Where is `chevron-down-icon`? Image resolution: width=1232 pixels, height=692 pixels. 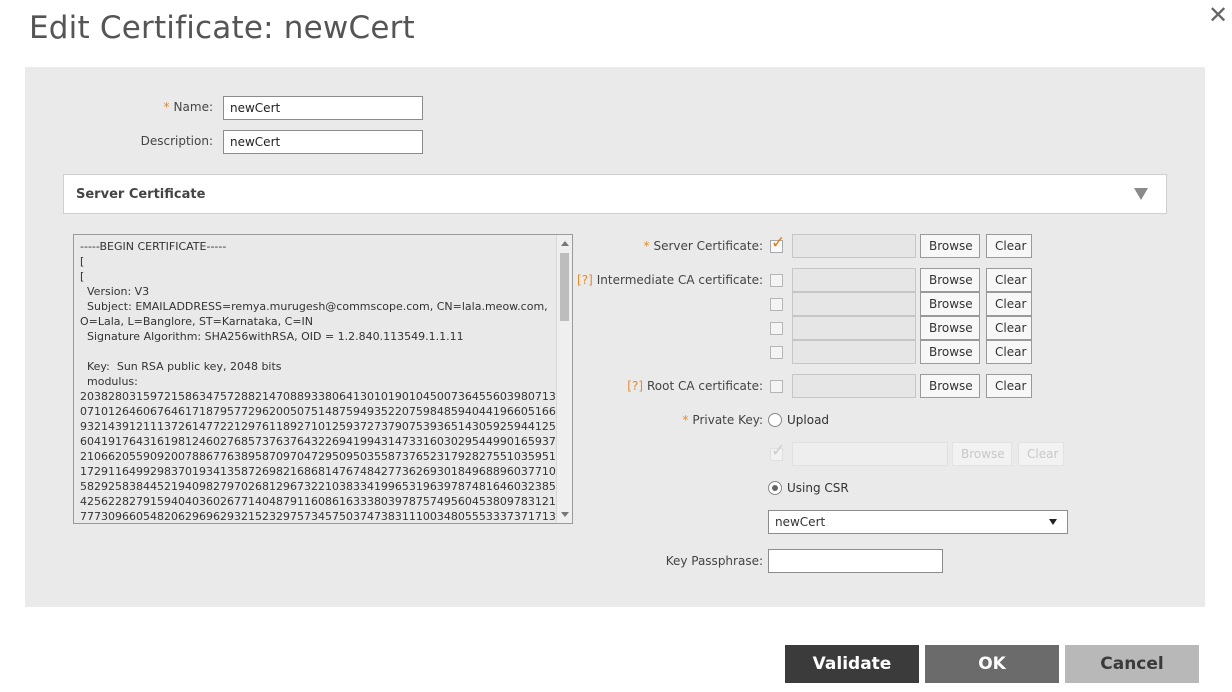 chevron-down-icon is located at coordinates (1053, 522).